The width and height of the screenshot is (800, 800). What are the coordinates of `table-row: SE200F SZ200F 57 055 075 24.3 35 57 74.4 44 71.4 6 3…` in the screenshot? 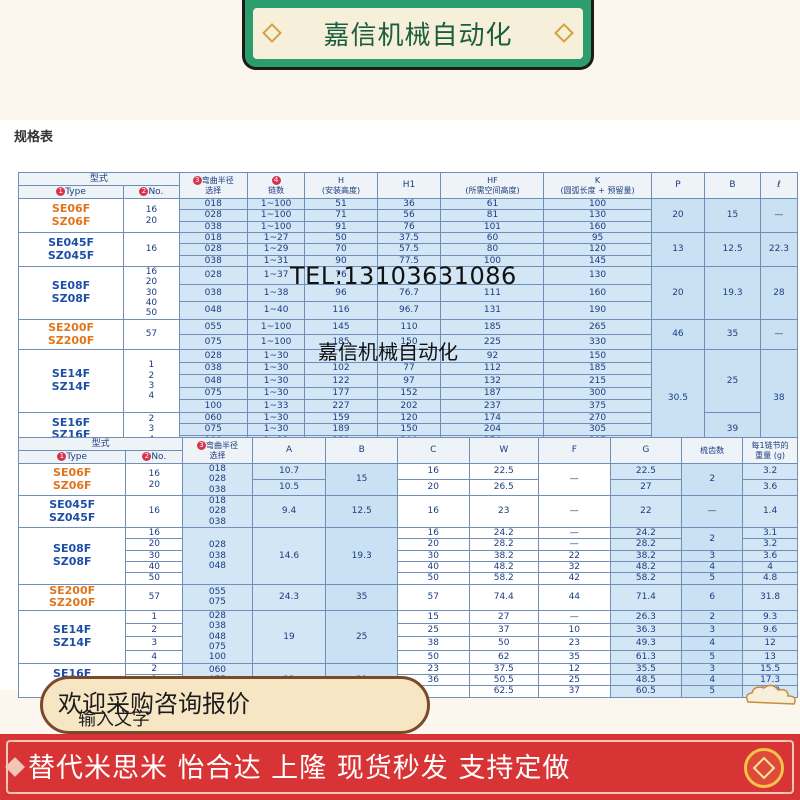 It's located at (407, 597).